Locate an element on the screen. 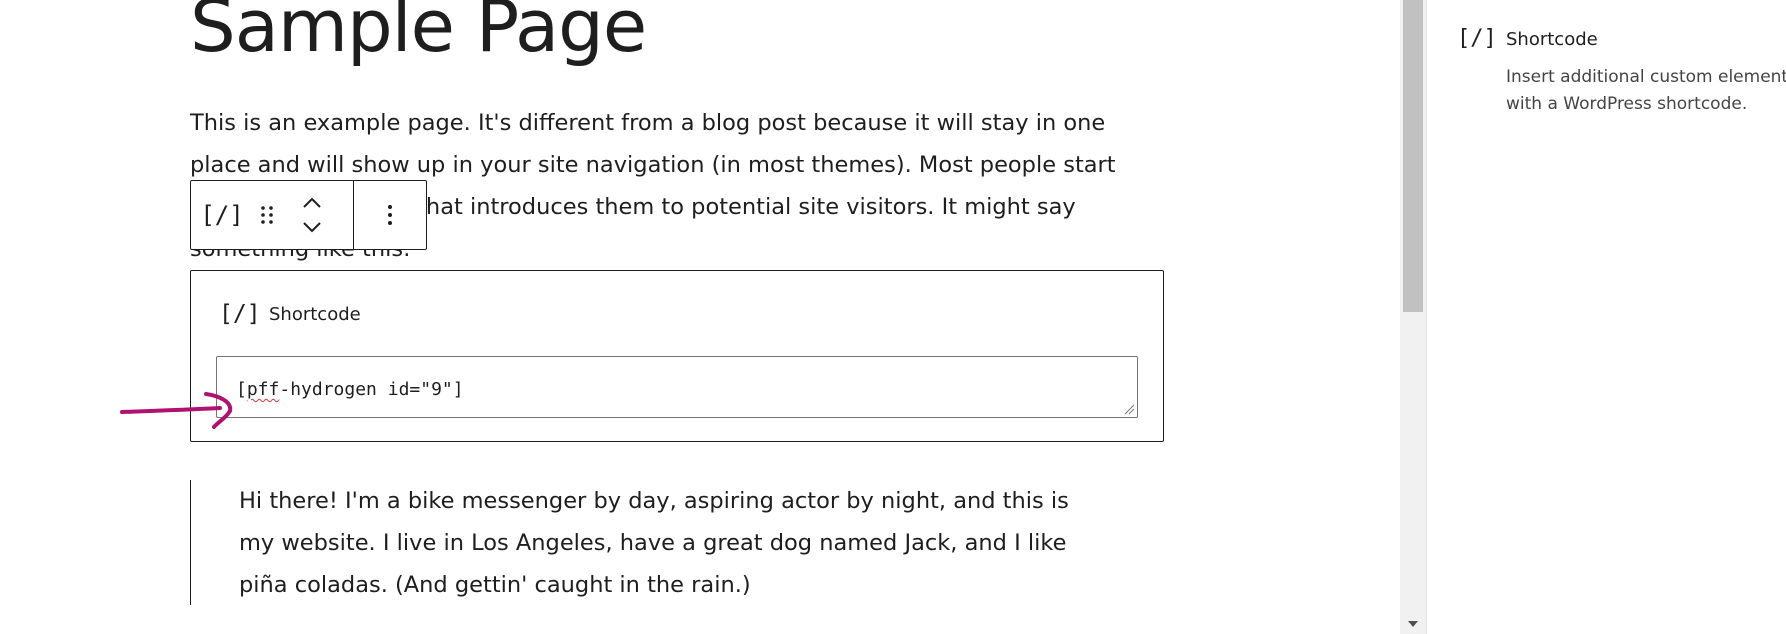 The width and height of the screenshot is (1786, 634). scrollbar-thumb is located at coordinates (1413, 156).